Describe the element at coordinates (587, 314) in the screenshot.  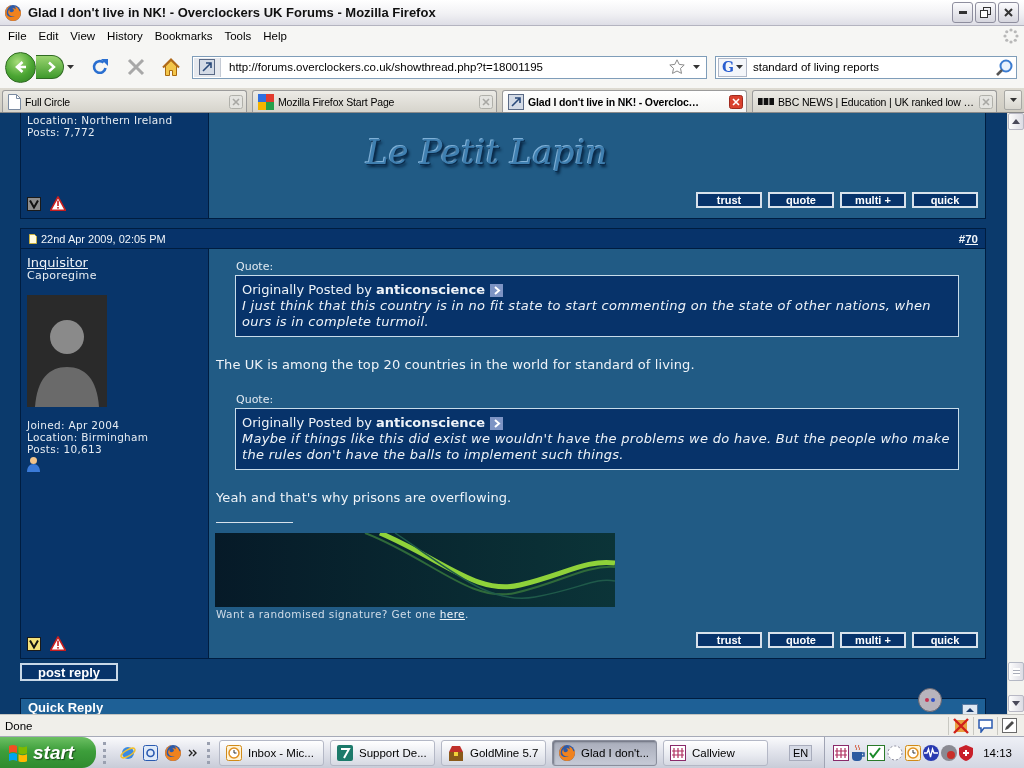
I see `quote-text: I just think that this country is in no fit state to start commenting on the state of other nations, when ours is in complete turmoil.` at that location.